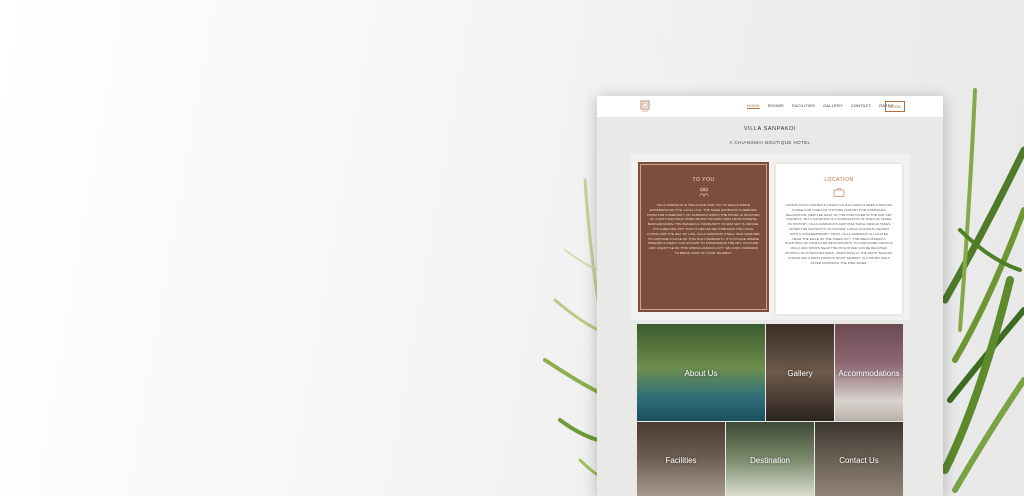  I want to click on tile-destination: Destination, so click(770, 459).